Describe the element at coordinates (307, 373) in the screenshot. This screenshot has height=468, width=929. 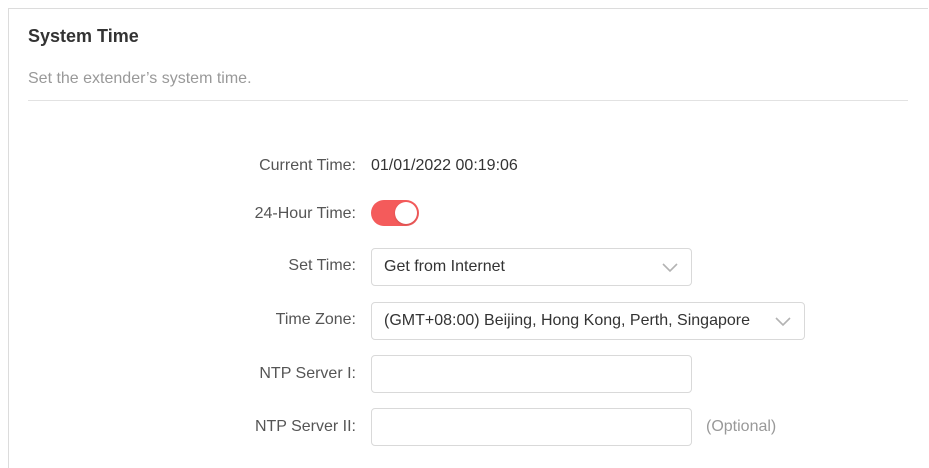
I see `ntp-server-1-label: NTP Server I:` at that location.